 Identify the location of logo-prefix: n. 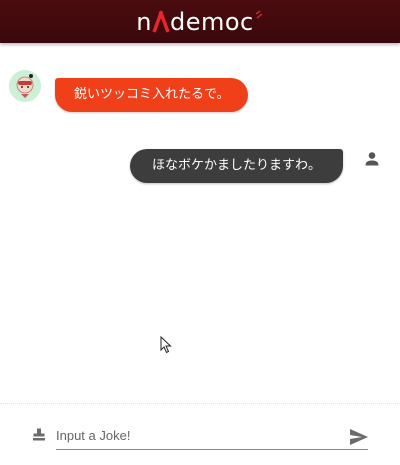
(144, 21).